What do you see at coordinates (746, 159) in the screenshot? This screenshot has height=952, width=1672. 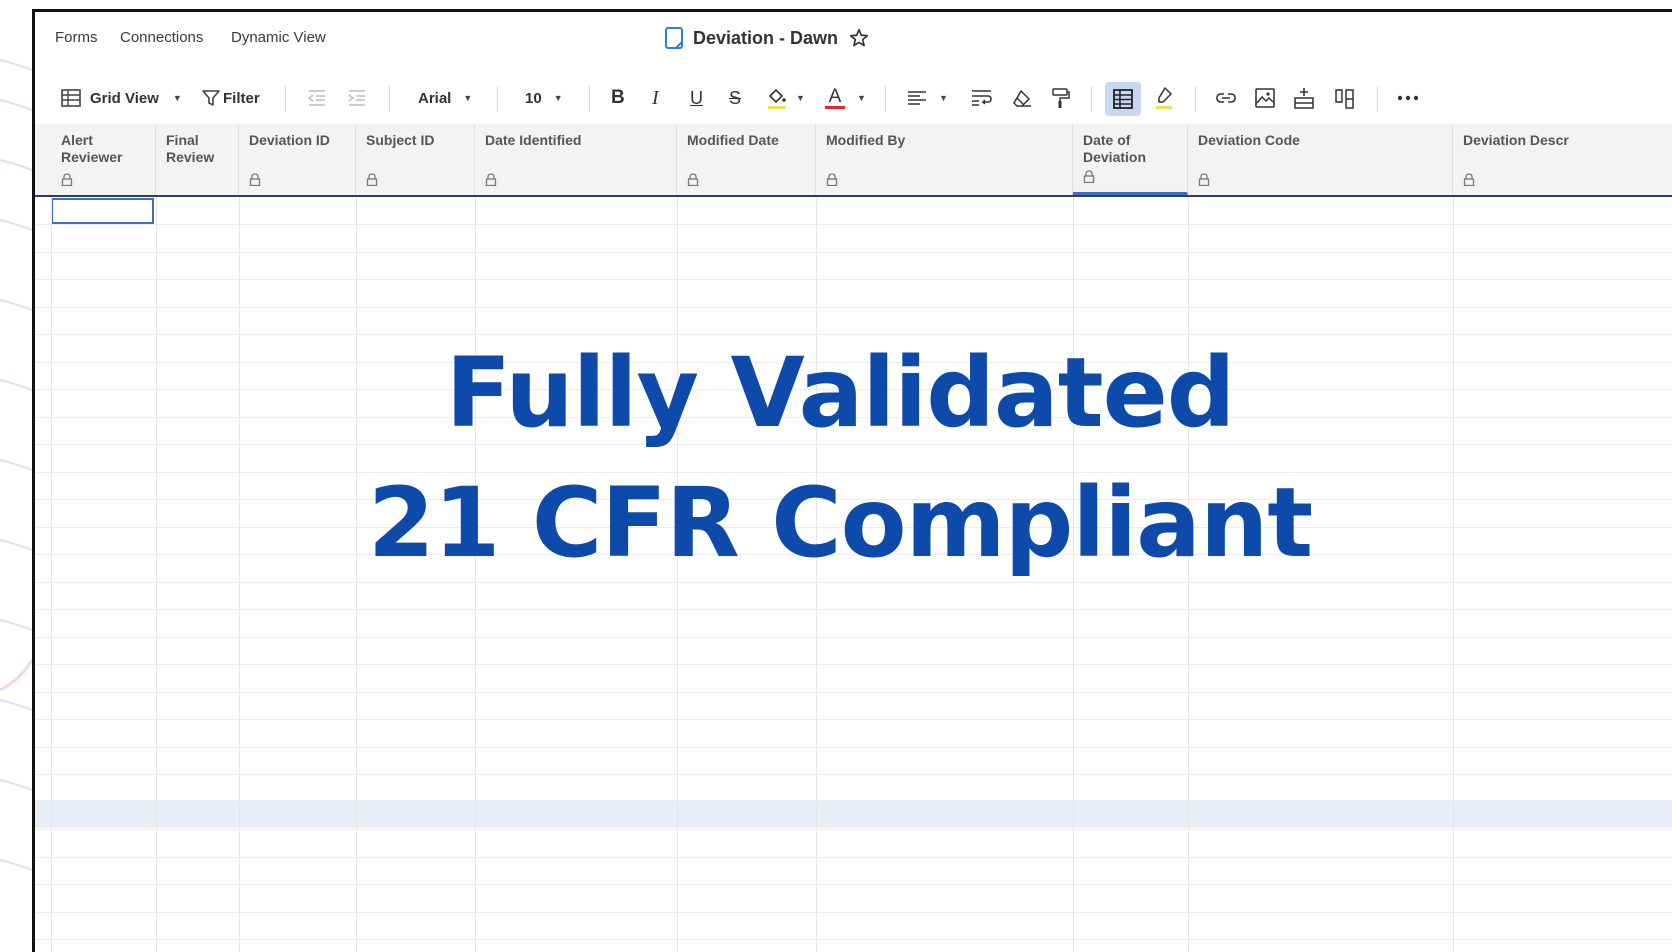 I see `column-header-modified-date: Modified Date` at bounding box center [746, 159].